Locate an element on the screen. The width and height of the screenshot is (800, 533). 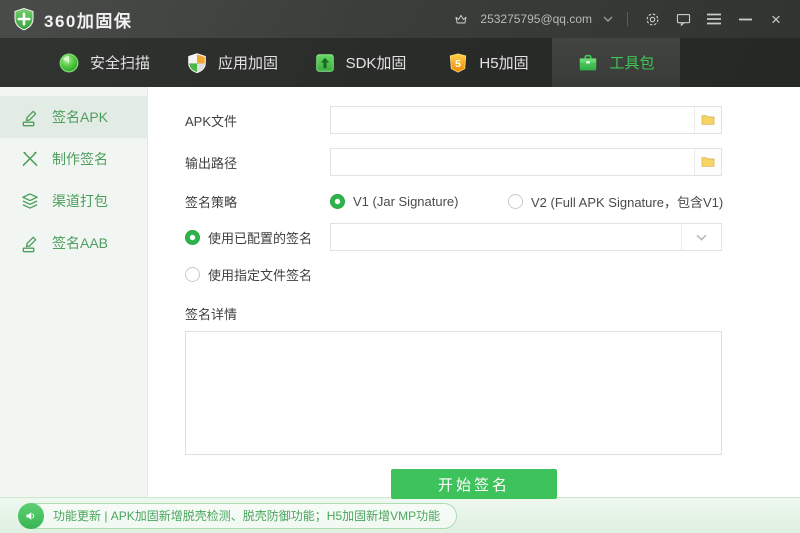
output-path-input is located at coordinates (512, 162).